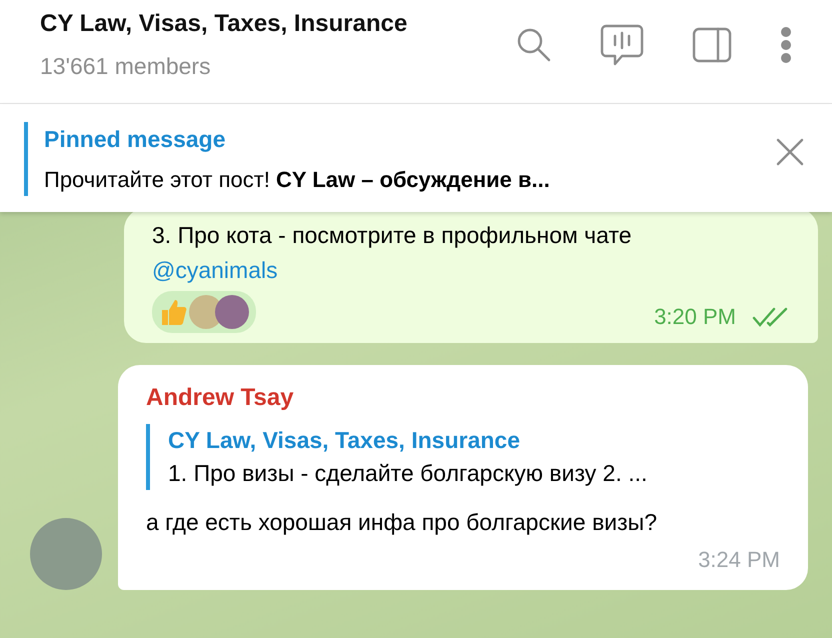  Describe the element at coordinates (215, 269) in the screenshot. I see `mention-link: @cyanimals` at that location.